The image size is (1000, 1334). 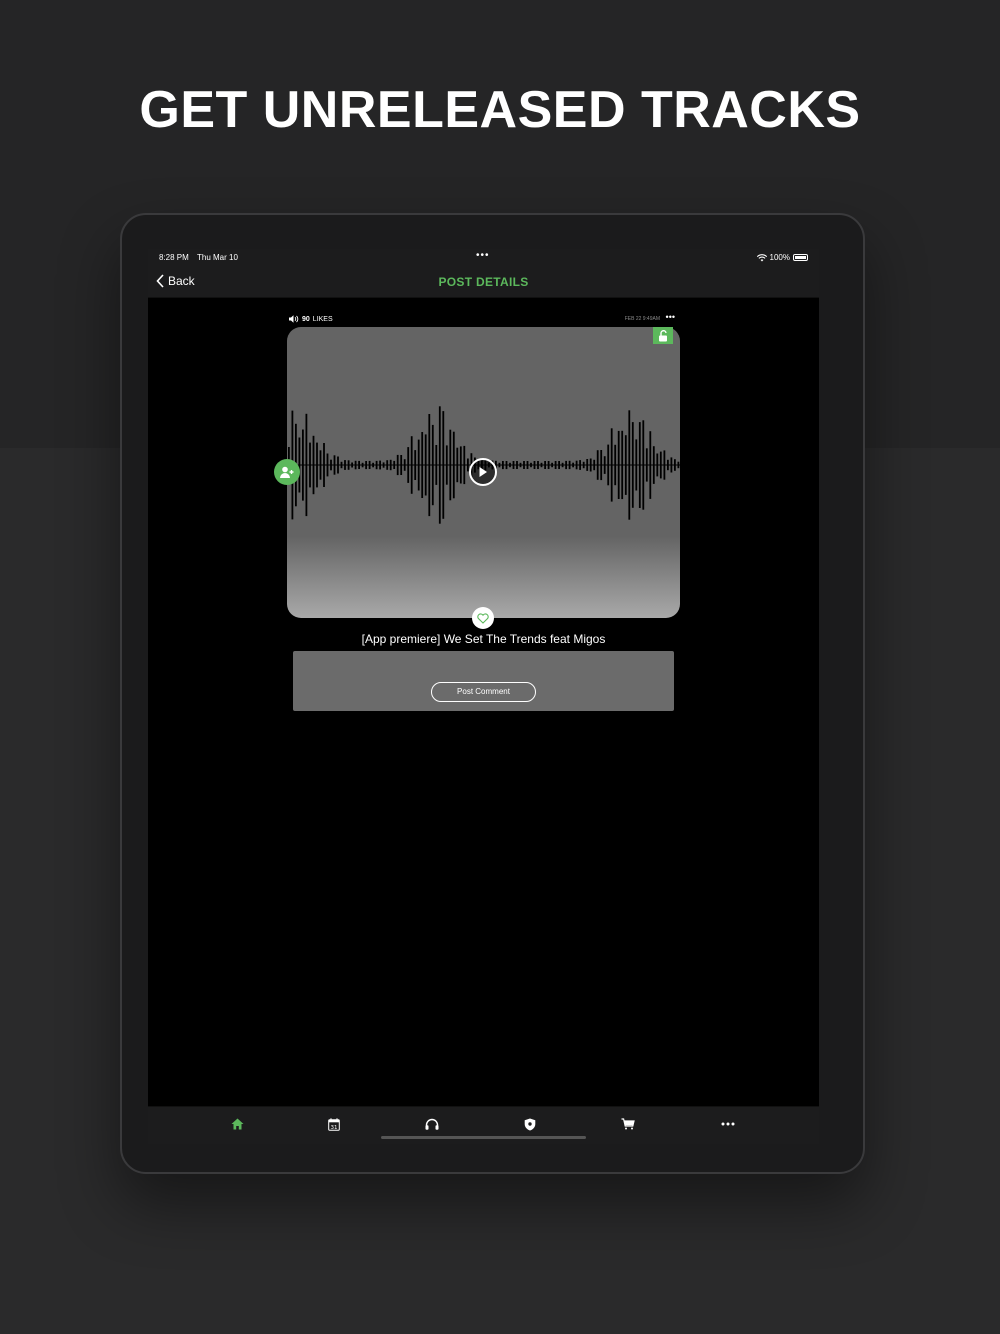 I want to click on comment-box: Post Comment, so click(x=483, y=681).